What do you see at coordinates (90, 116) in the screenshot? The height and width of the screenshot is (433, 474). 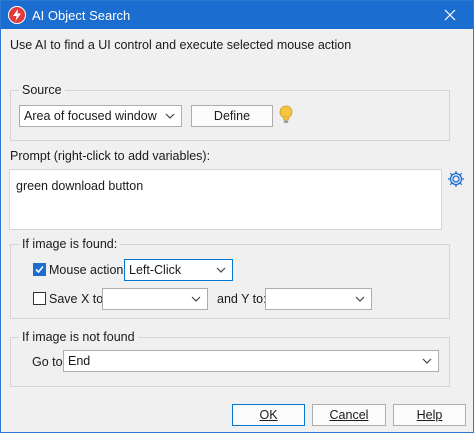 I see `source-select-value: Area of focused window` at bounding box center [90, 116].